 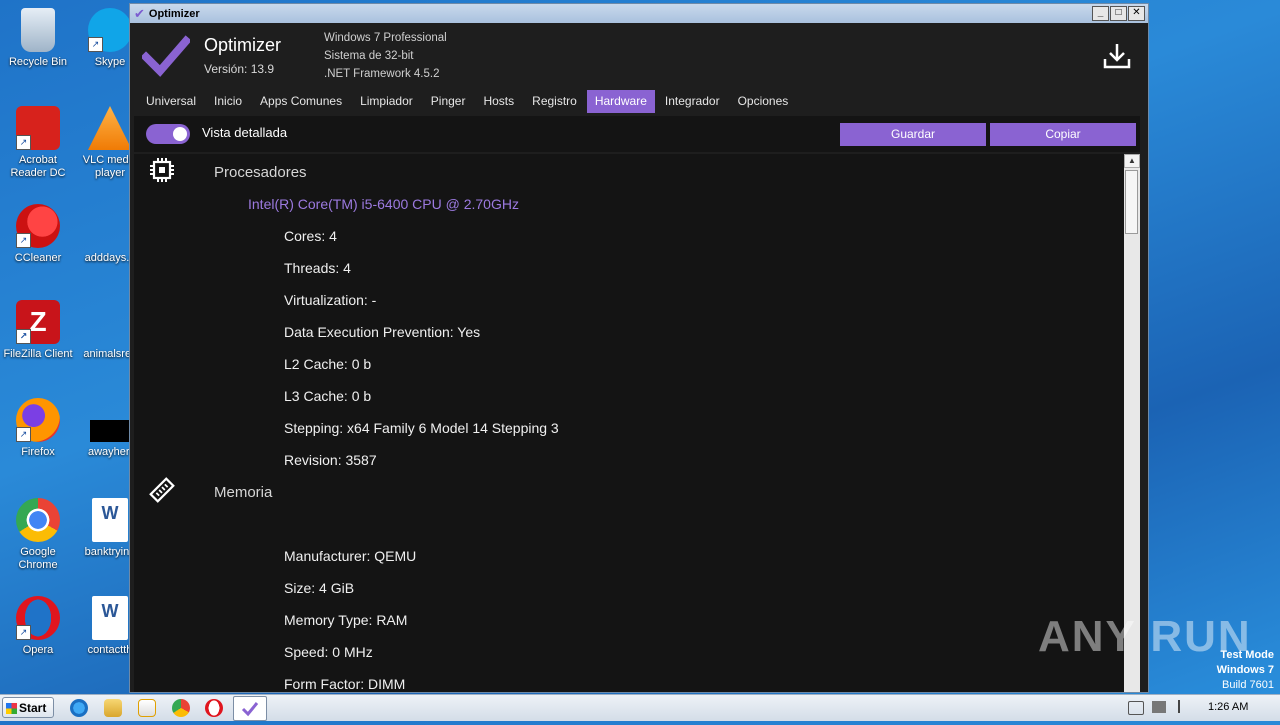 What do you see at coordinates (382, 74) in the screenshot?
I see `dotnet-version: .NET Framework 4.5.2` at bounding box center [382, 74].